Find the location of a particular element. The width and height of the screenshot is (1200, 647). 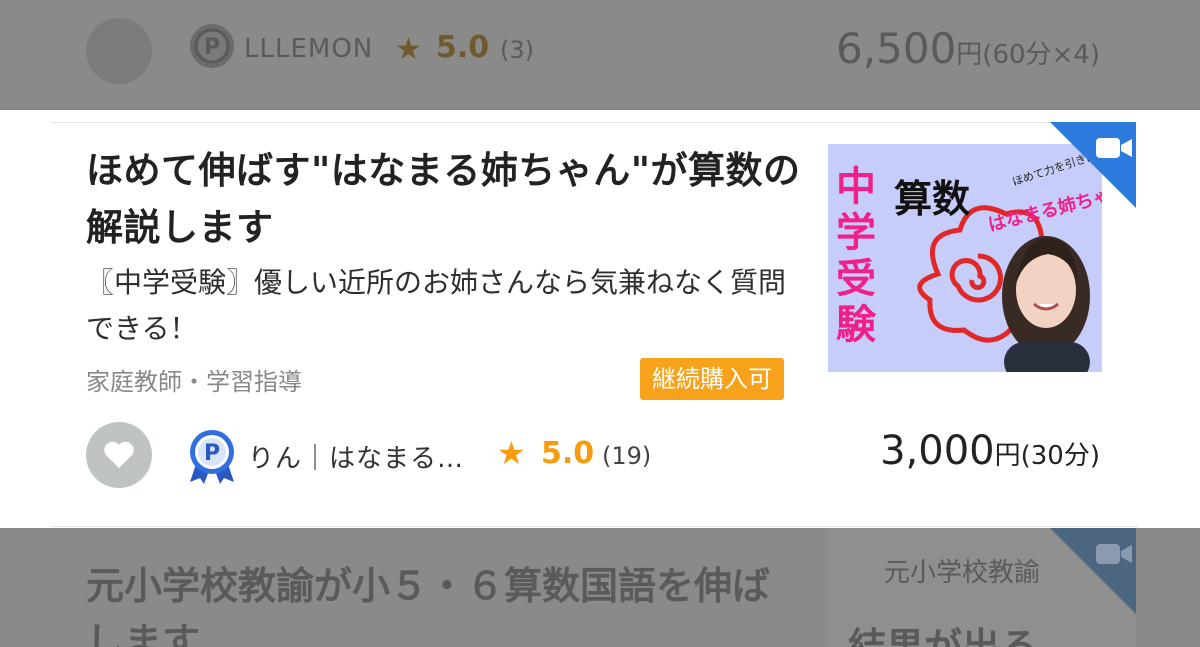

thumbnail-vertical-text: 中学受験 is located at coordinates (856, 256).